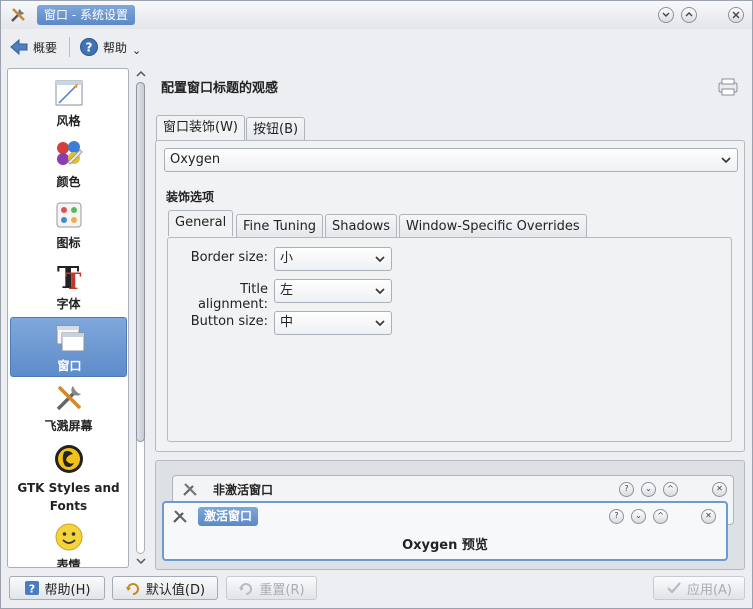 This screenshot has width=753, height=609. What do you see at coordinates (68, 477) in the screenshot?
I see `sidebar-item-gtk: GTK Styles and Fonts` at bounding box center [68, 477].